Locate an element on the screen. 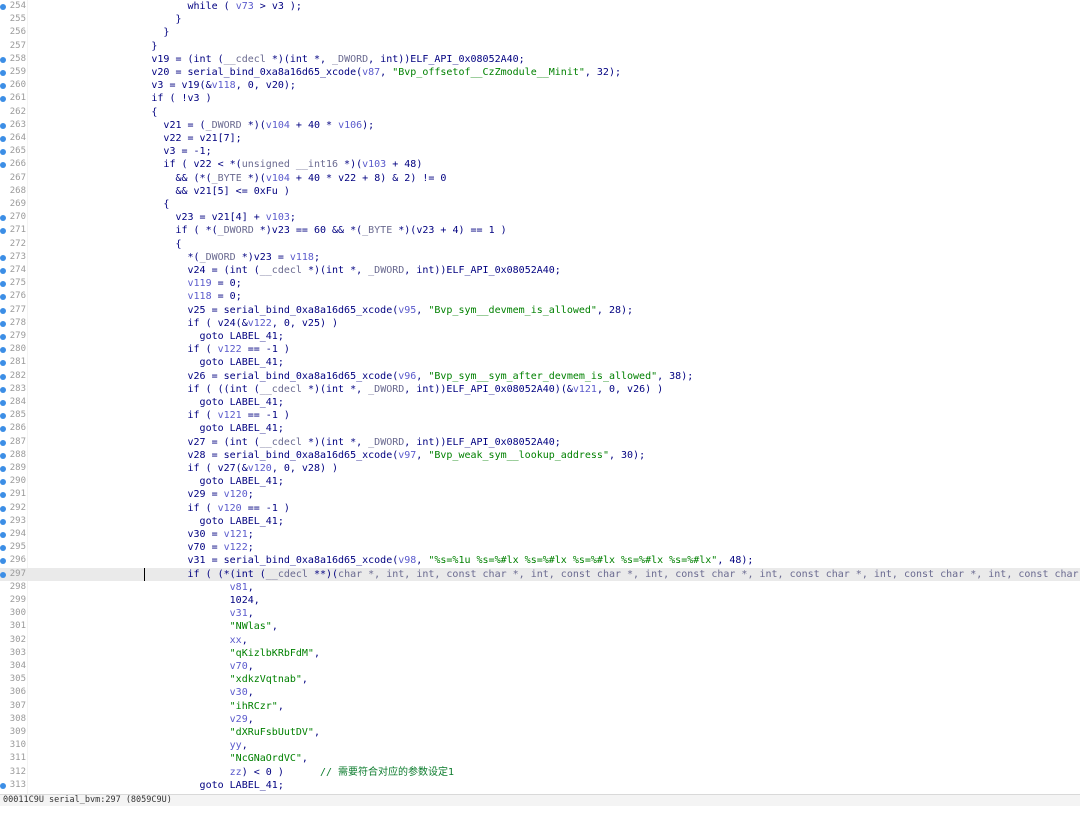  code-line: 265 v3 = -1; is located at coordinates (540, 151).